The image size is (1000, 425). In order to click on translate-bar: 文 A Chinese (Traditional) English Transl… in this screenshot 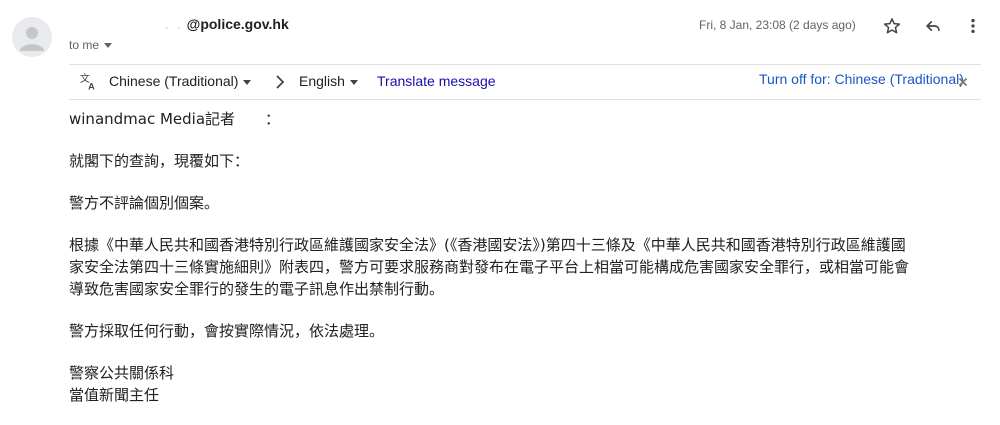, I will do `click(525, 82)`.